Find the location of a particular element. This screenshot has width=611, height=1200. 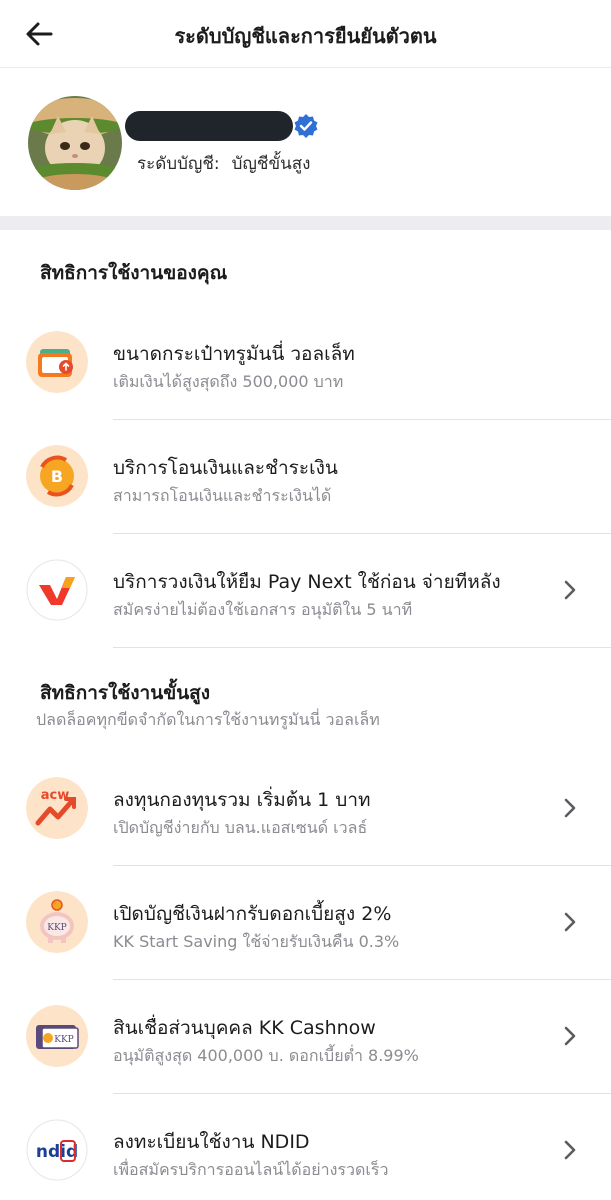

list-item-subtitle: สามารถโอนเงินและชำระเงินได้ is located at coordinates (222, 495).